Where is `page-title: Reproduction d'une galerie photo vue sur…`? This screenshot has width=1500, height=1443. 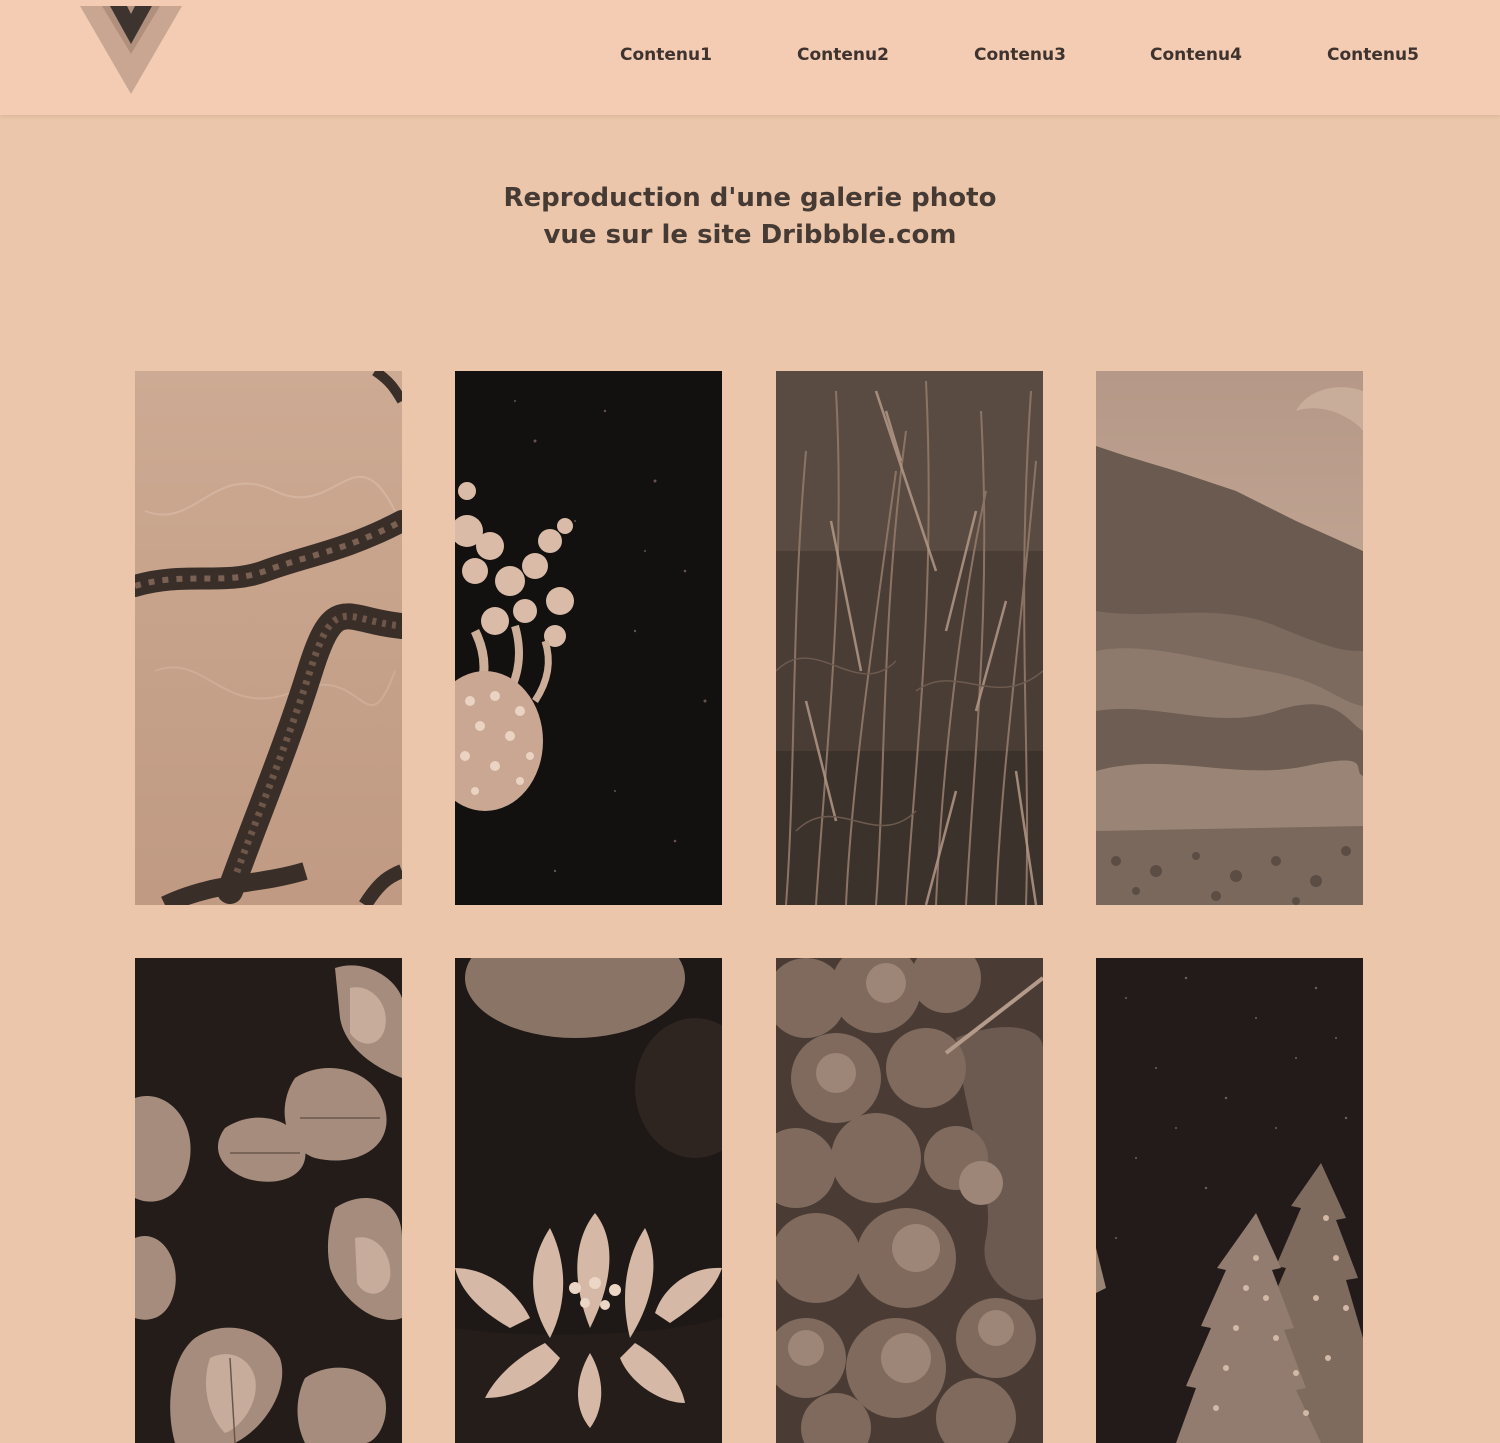 page-title: Reproduction d'une galerie photo vue sur… is located at coordinates (750, 217).